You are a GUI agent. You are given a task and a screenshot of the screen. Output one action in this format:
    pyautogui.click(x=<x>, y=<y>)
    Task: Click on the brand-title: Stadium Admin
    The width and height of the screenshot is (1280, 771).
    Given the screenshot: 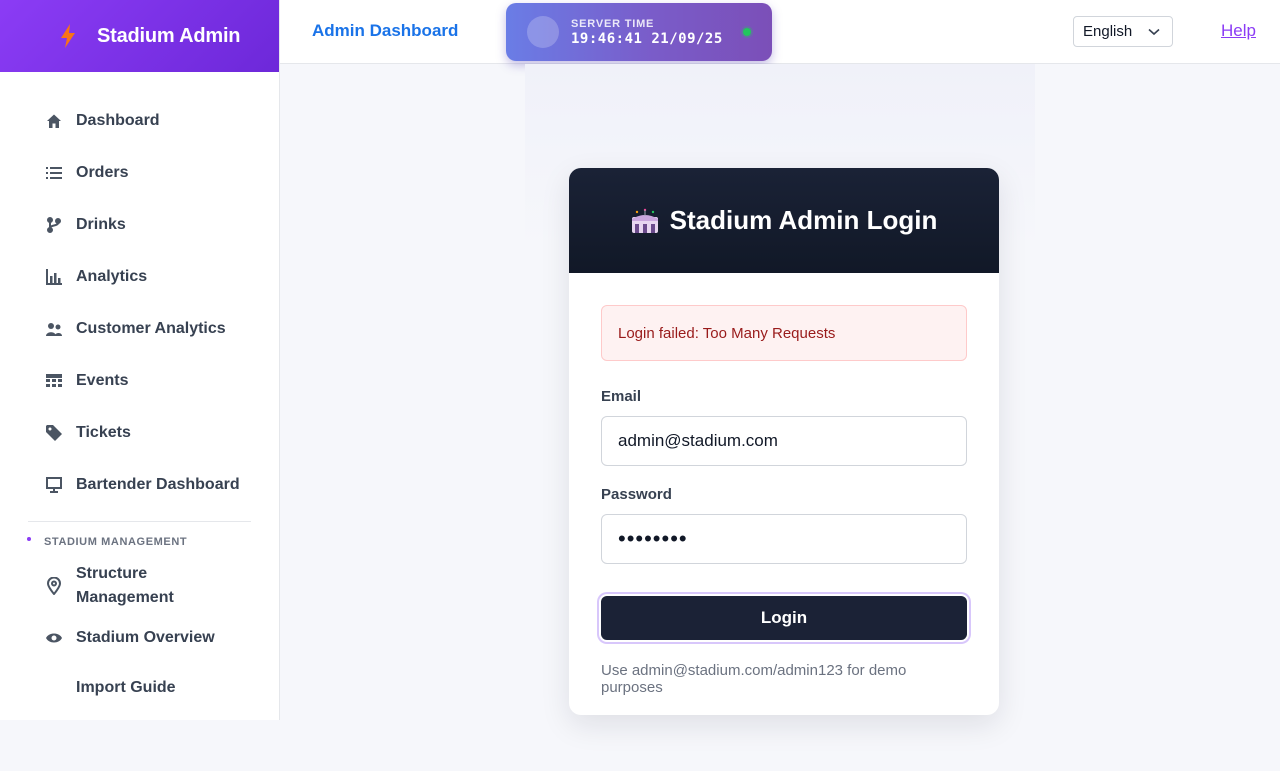 What is the action you would take?
    pyautogui.click(x=169, y=35)
    